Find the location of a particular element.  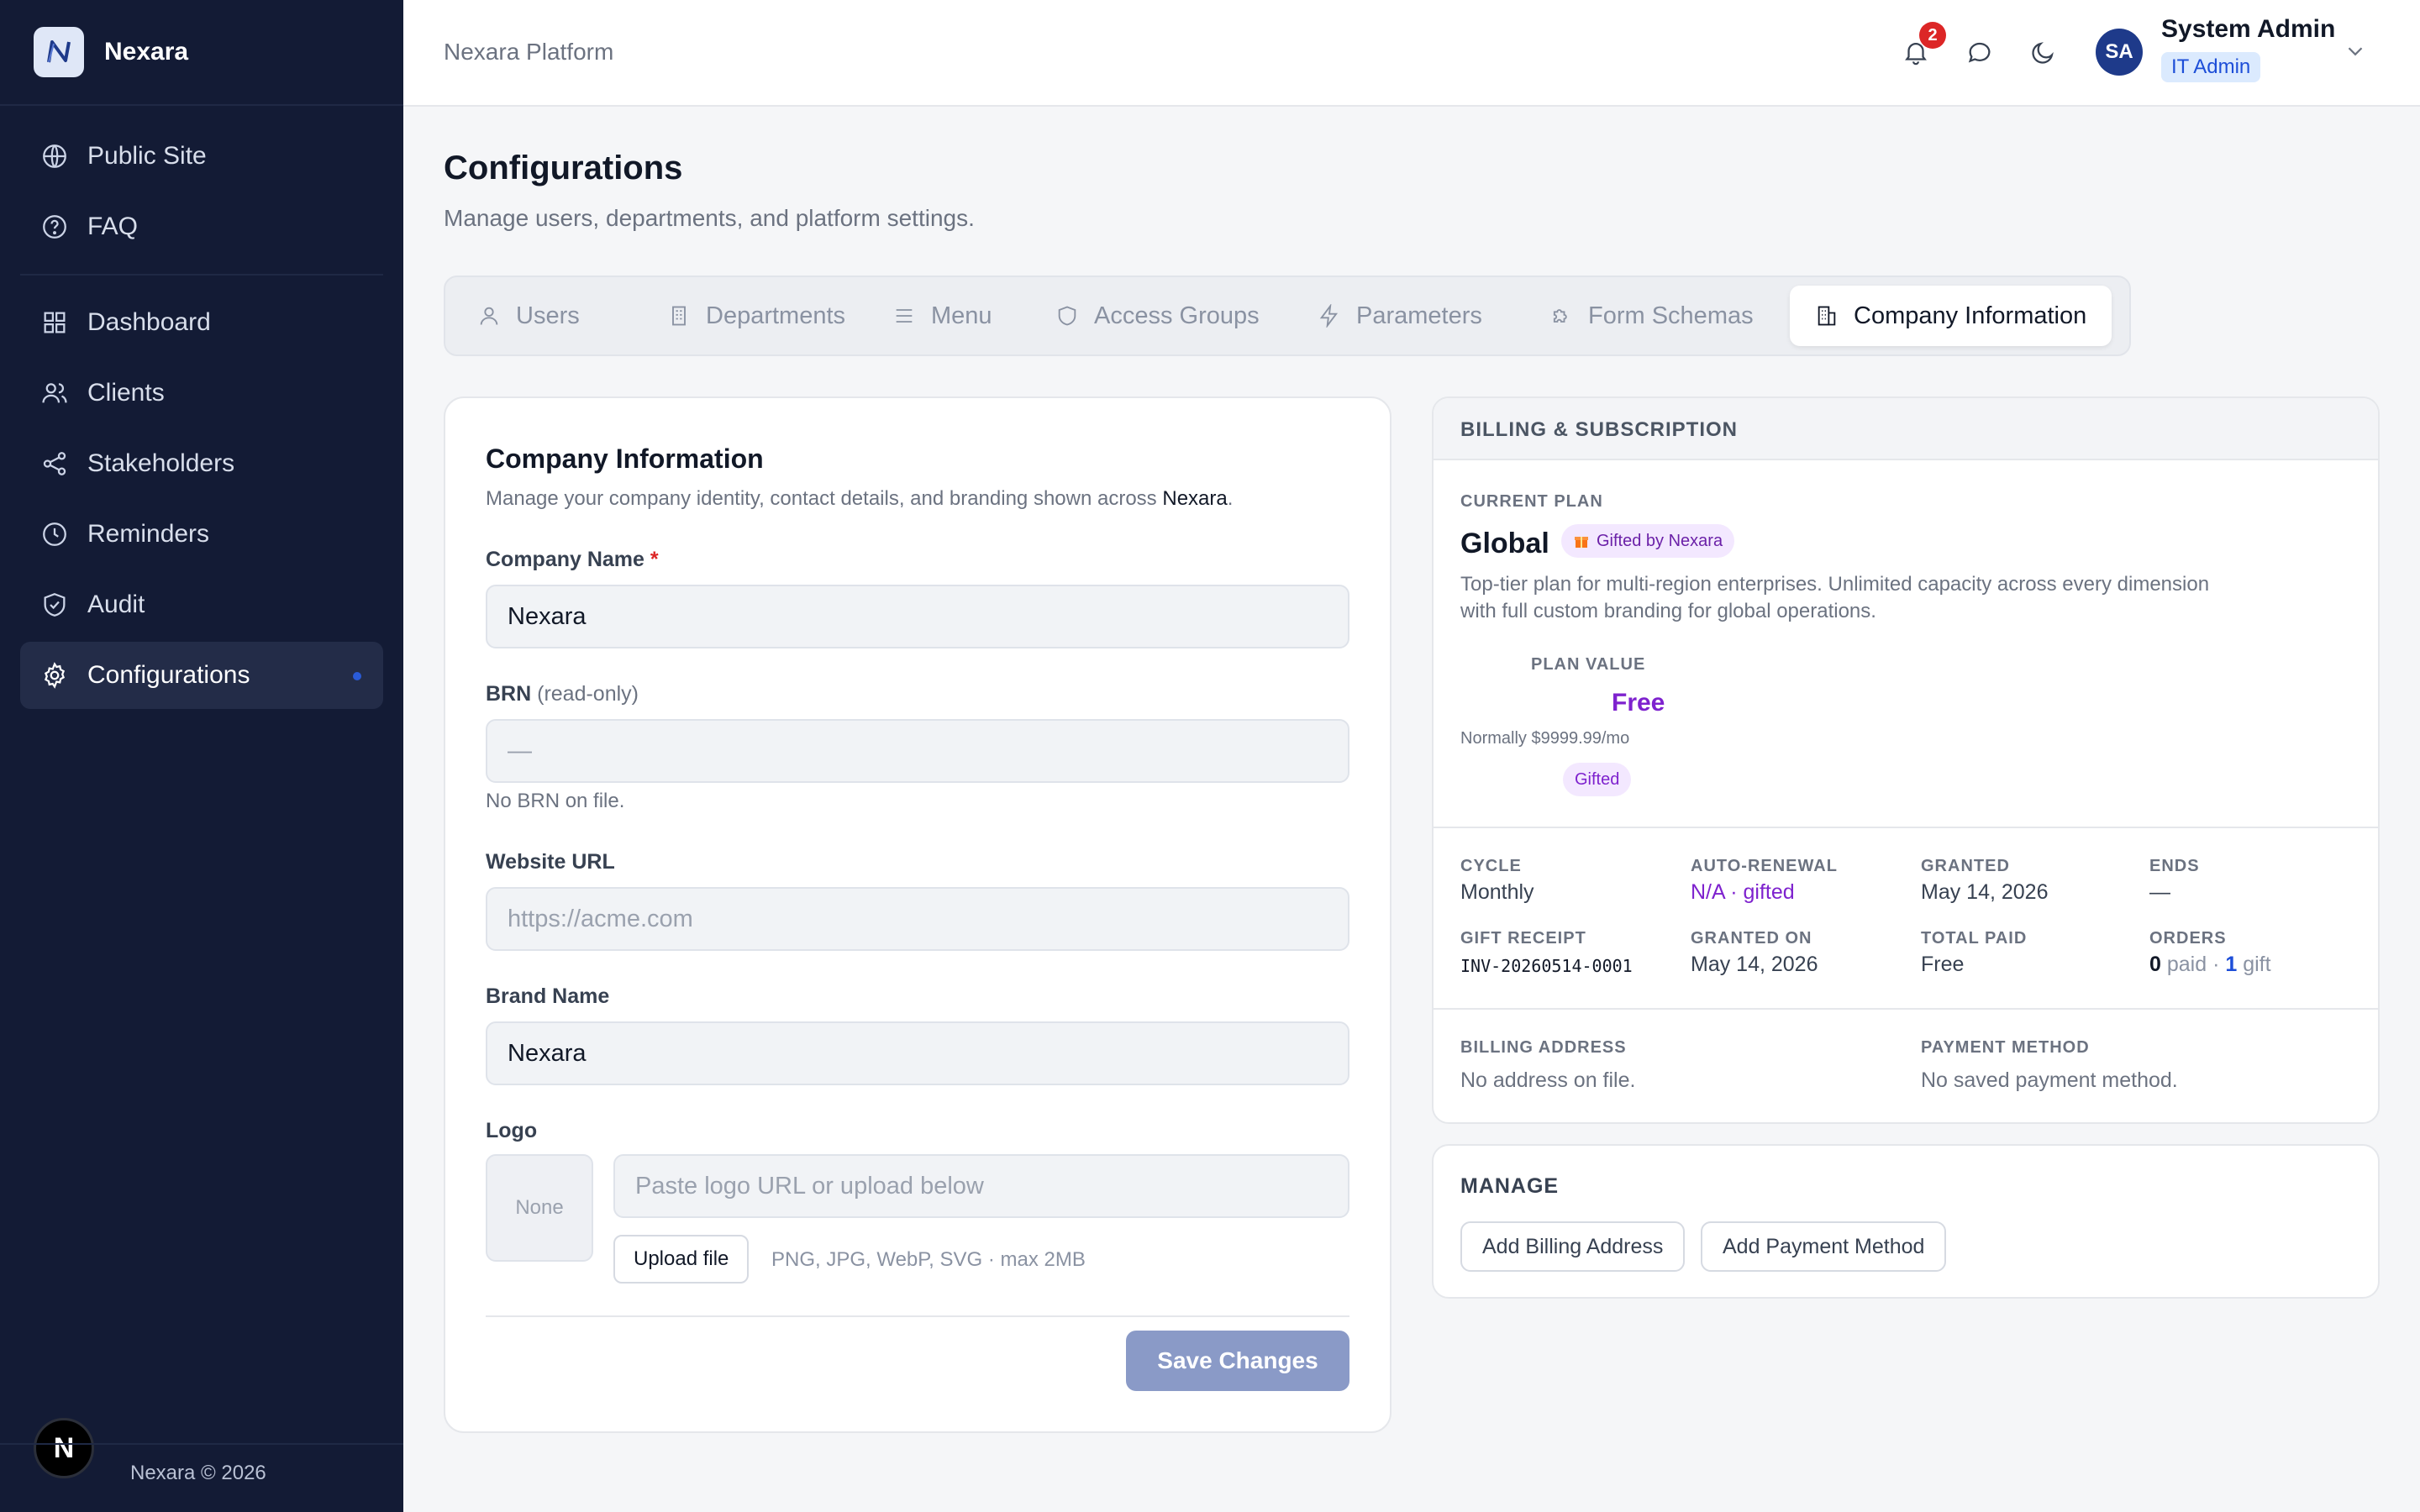

notification-count-badge: 2 is located at coordinates (1932, 35).